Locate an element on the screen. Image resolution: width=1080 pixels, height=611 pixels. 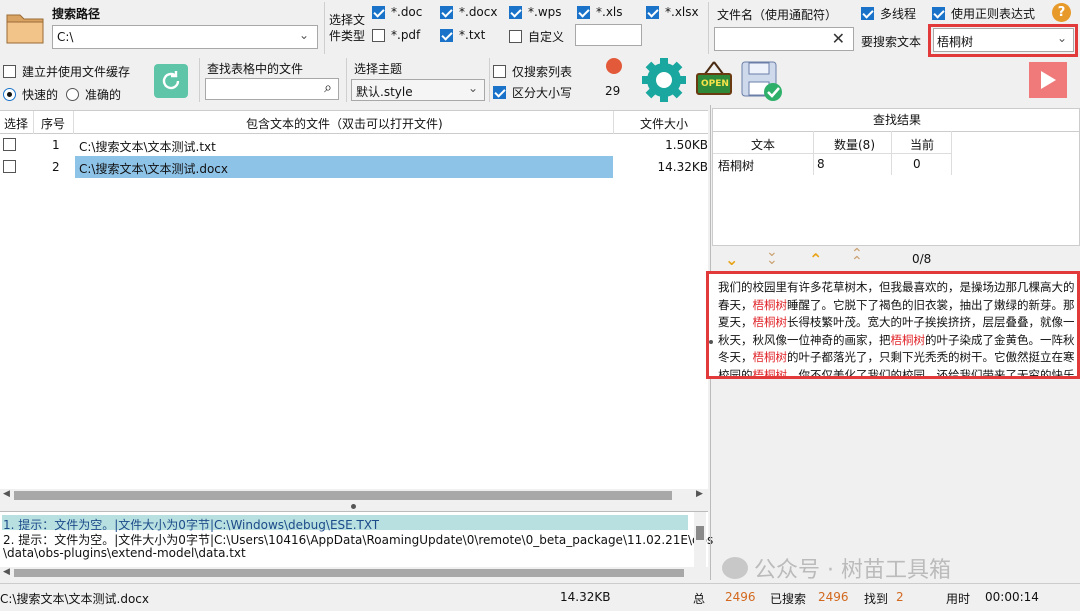
preview-text: 睡醒了。它脱下了褐色的旧衣裳，抽出了嫩绿的新芽。那 is located at coordinates (931, 304).